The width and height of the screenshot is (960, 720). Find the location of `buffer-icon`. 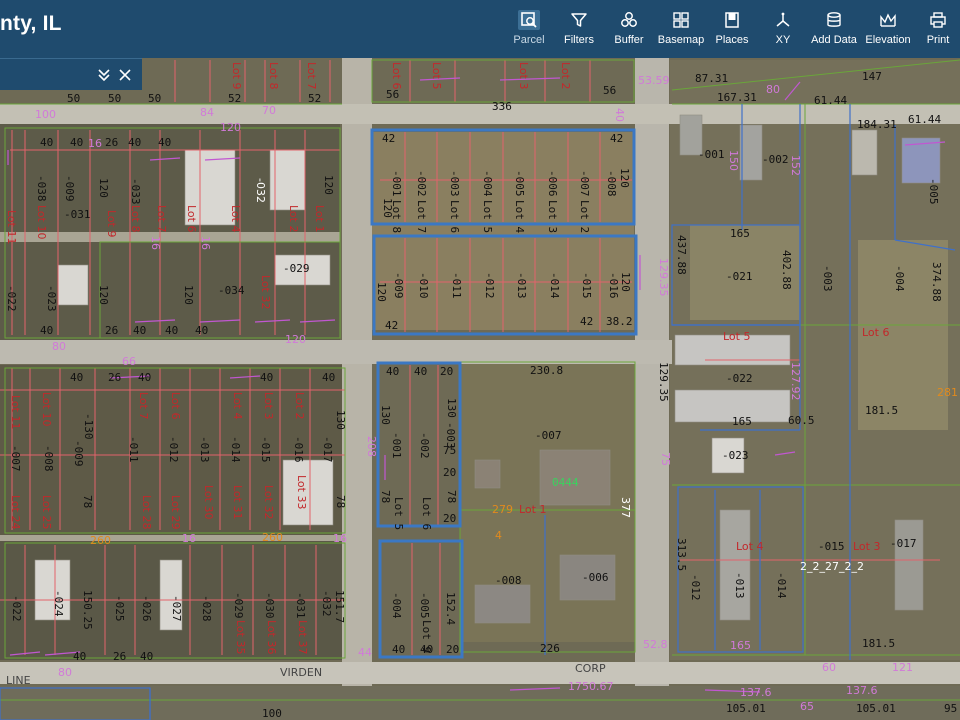

buffer-icon is located at coordinates (629, 20).